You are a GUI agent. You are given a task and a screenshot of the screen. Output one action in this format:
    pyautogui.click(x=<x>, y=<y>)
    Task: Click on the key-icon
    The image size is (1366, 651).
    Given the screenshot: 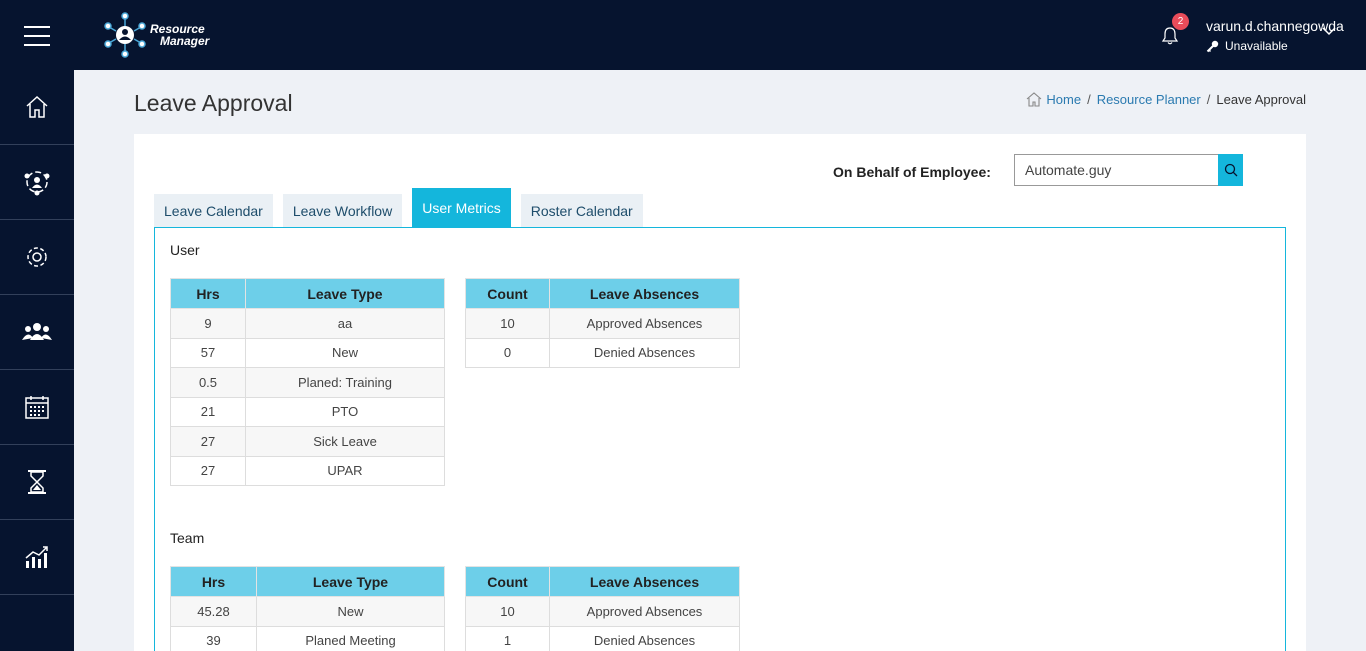 What is the action you would take?
    pyautogui.click(x=1212, y=46)
    